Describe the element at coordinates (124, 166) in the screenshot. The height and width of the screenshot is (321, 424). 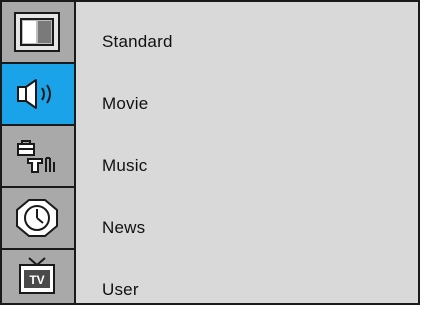
I see `list-item-music: Music` at that location.